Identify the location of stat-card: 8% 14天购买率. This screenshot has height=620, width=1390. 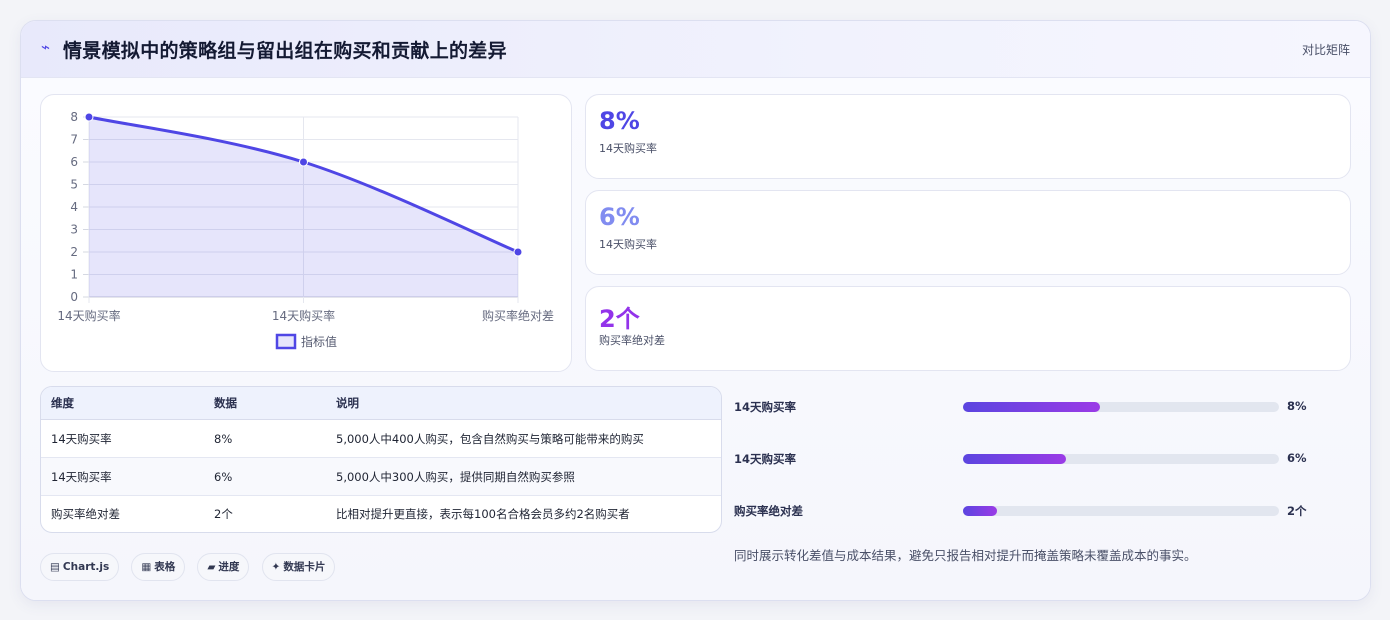
(968, 136).